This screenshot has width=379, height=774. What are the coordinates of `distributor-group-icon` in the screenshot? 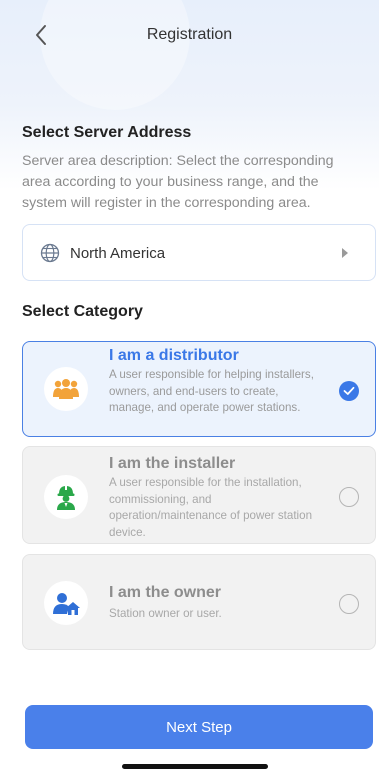 It's located at (66, 389).